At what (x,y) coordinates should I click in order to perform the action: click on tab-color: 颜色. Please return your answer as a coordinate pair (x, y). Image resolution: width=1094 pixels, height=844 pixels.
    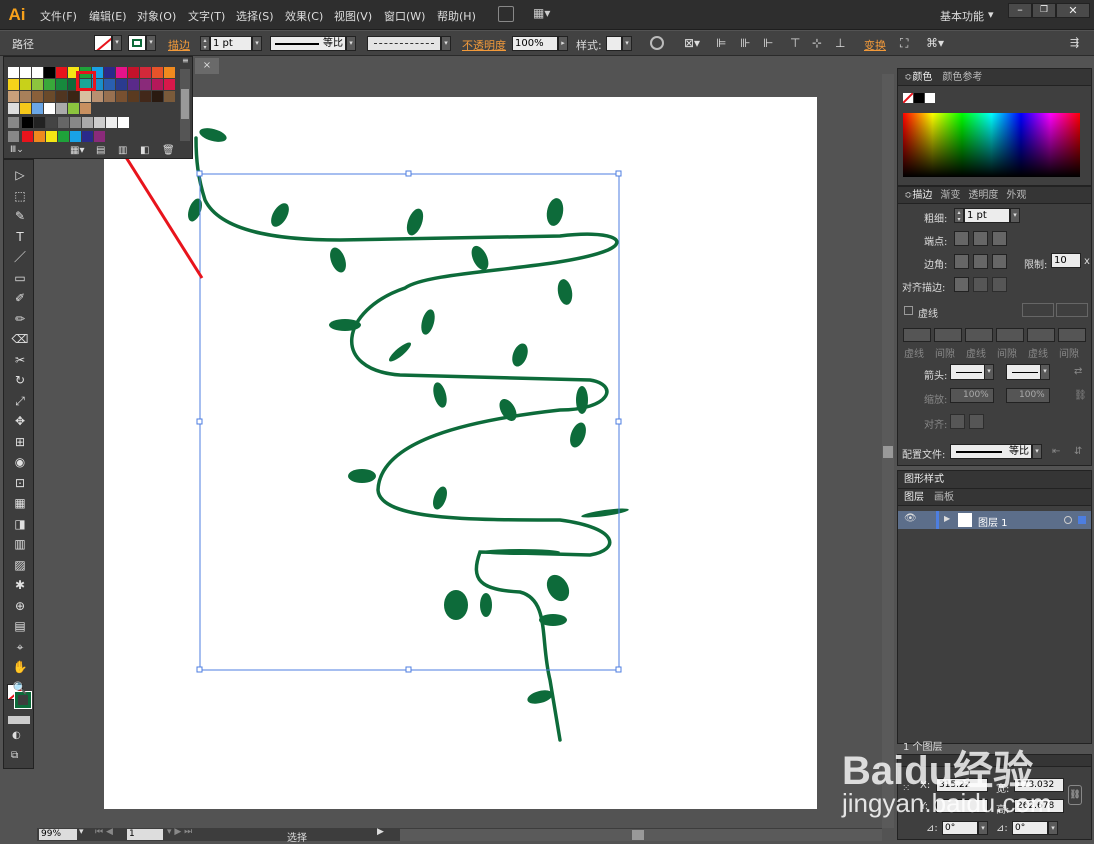
    Looking at the image, I should click on (922, 77).